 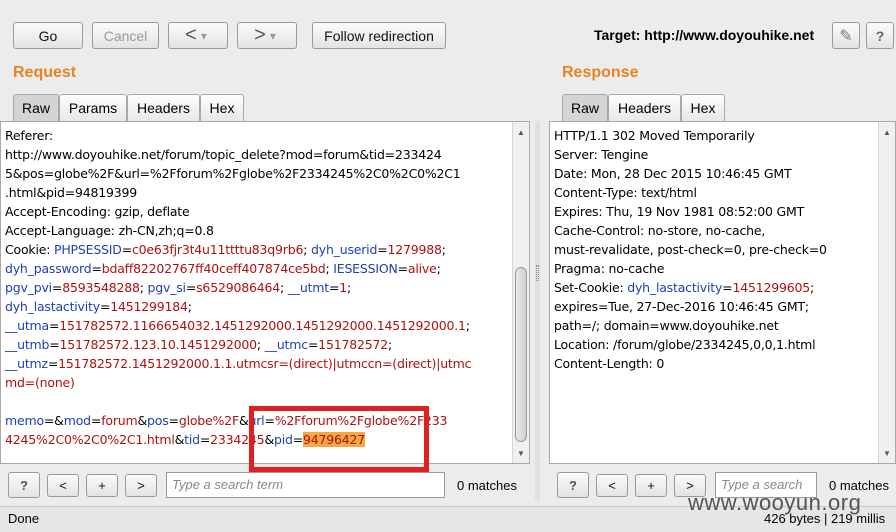 What do you see at coordinates (260, 35) in the screenshot?
I see `forward-arrow-icon: >` at bounding box center [260, 35].